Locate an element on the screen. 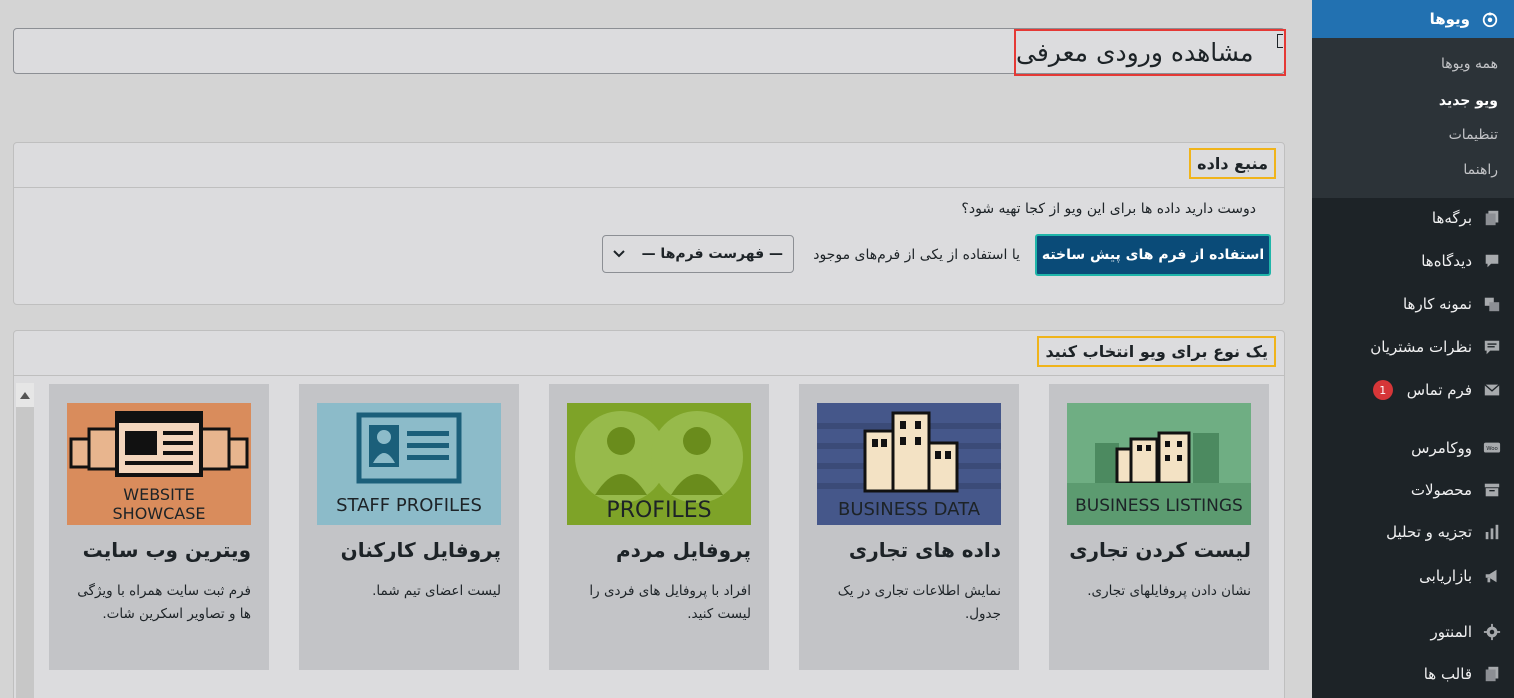  sidebar-item-comments: دیدگاه‌ها is located at coordinates (1413, 261).